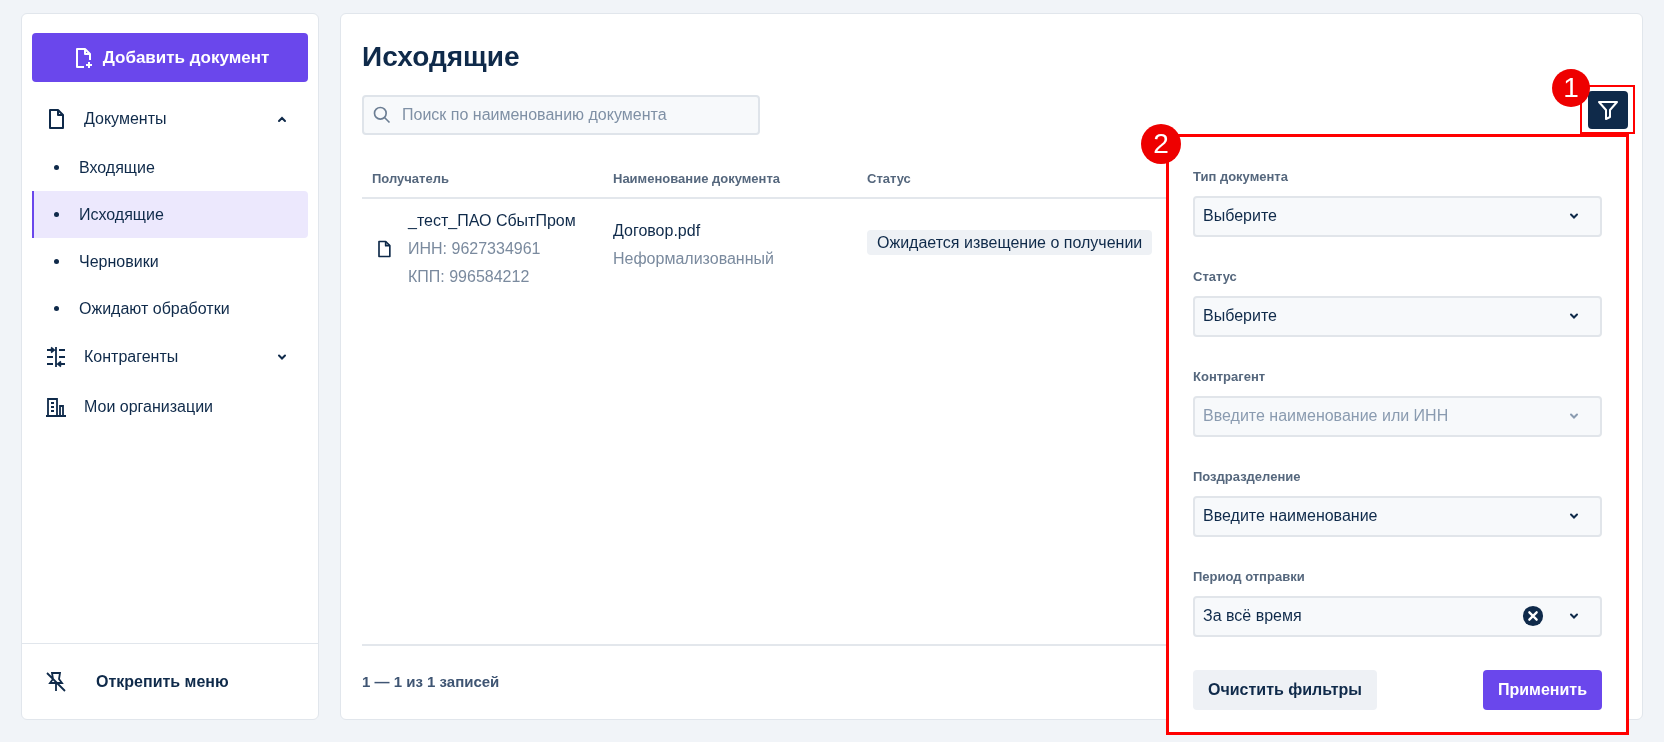  Describe the element at coordinates (170, 57) in the screenshot. I see `add-document-button: Добавить документ` at that location.